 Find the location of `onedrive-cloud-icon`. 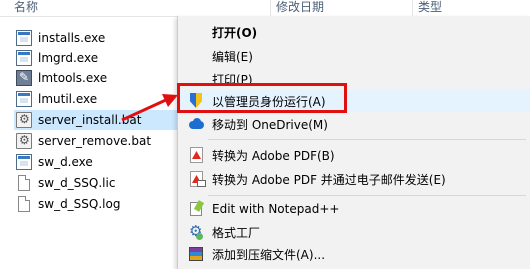

onedrive-cloud-icon is located at coordinates (196, 124).